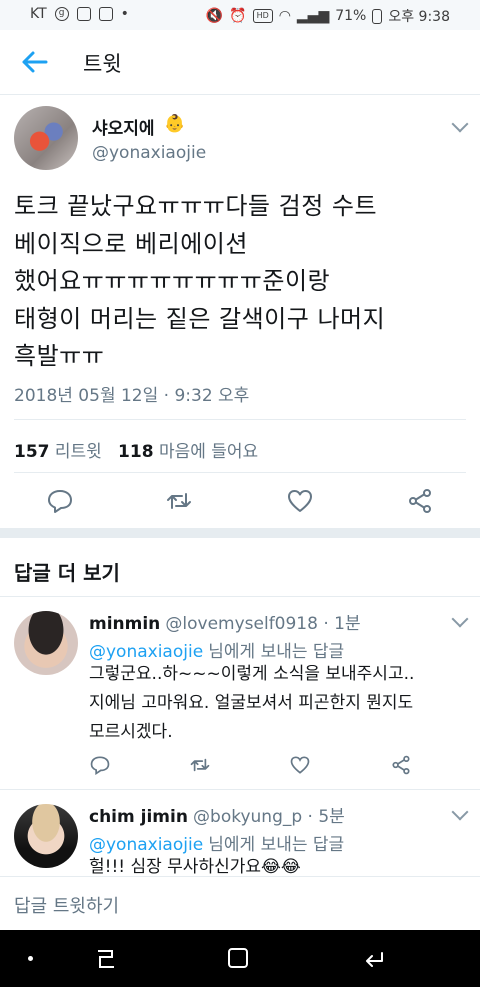 This screenshot has width=480, height=987. I want to click on reply-compose-placeholder: 답글 트윗하기, so click(66, 905).